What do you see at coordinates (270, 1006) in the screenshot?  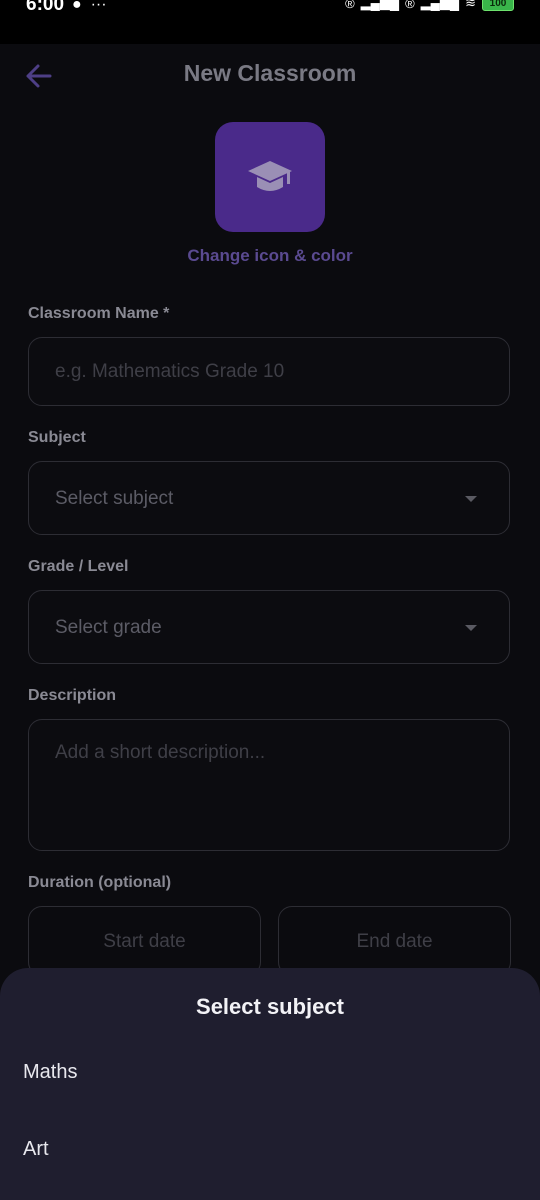 I see `sheet-title: Select subject` at bounding box center [270, 1006].